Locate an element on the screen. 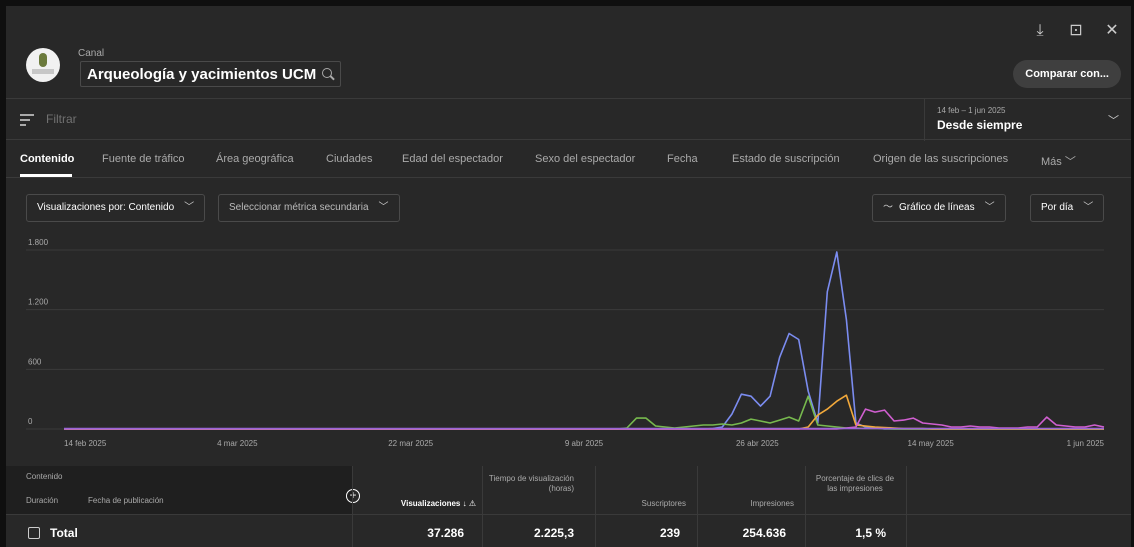 The image size is (1134, 547). granularity-label: Por día is located at coordinates (1057, 207).